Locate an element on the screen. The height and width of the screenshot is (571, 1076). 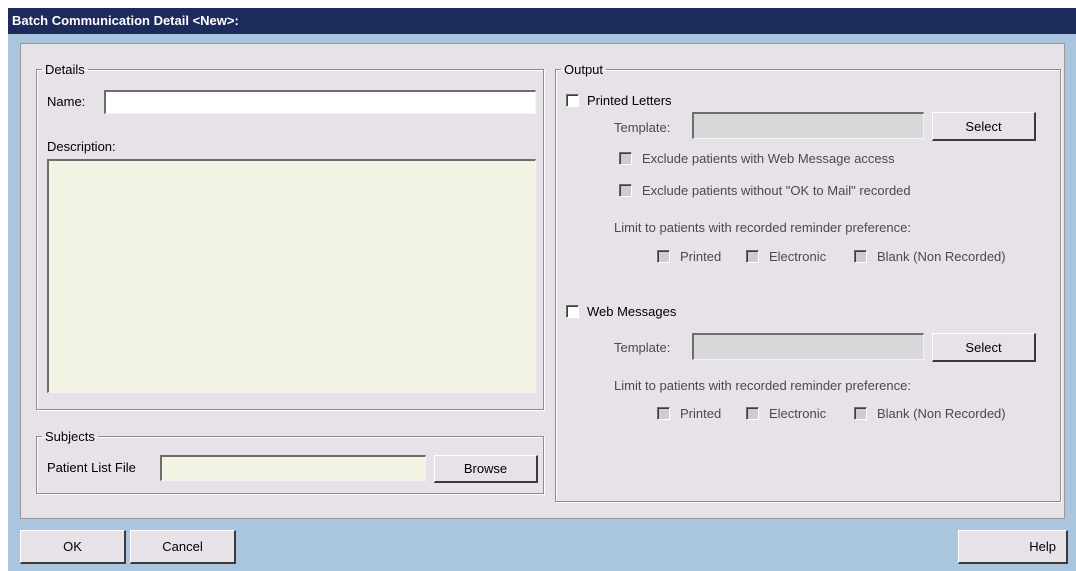
printed-pref-electronic-checkbox is located at coordinates (752, 256).